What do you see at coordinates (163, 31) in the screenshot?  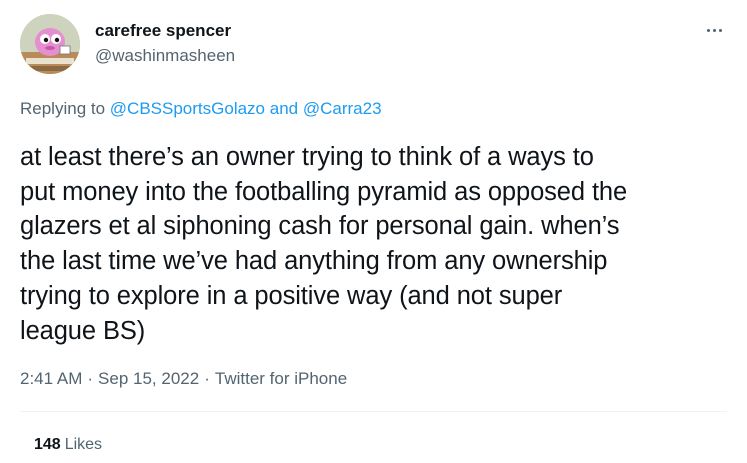 I see `author-name: carefree spencer` at bounding box center [163, 31].